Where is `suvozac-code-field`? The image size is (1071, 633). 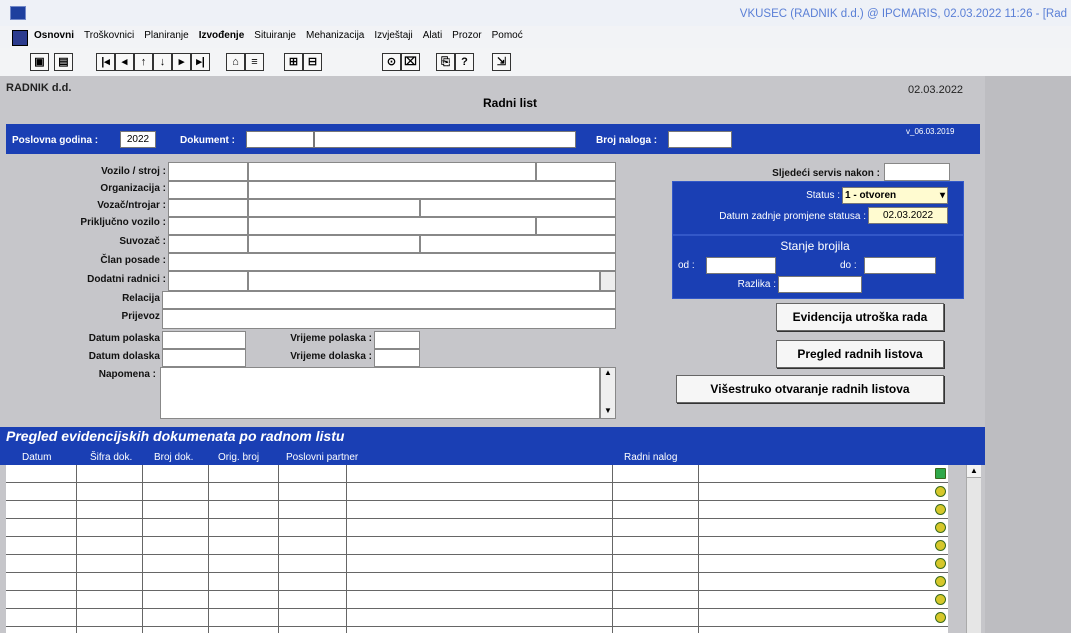
suvozac-code-field is located at coordinates (208, 244).